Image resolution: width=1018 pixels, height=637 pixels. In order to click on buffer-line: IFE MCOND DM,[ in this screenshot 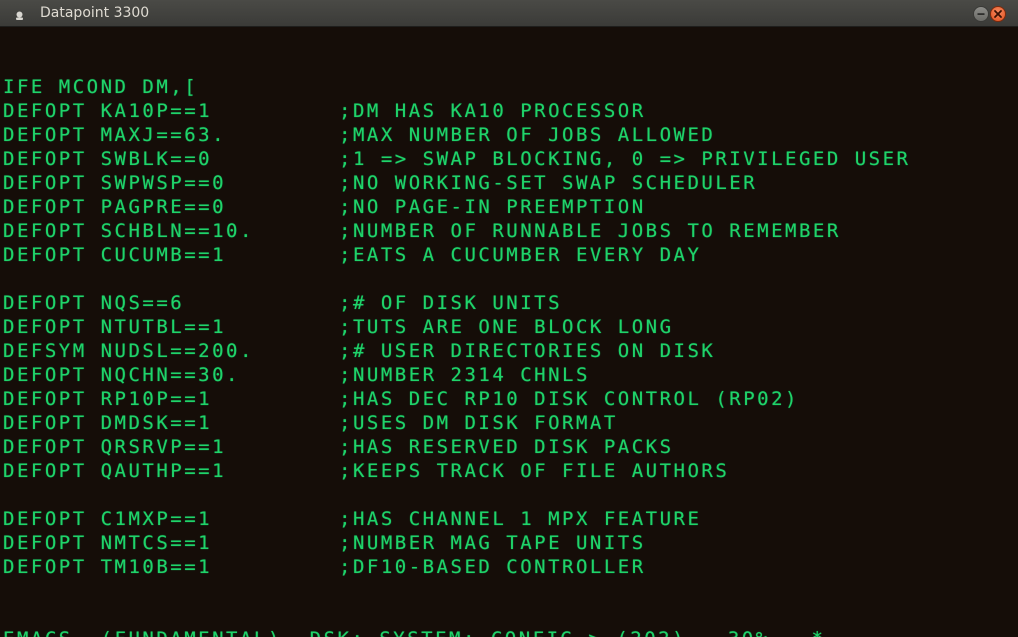, I will do `click(509, 87)`.